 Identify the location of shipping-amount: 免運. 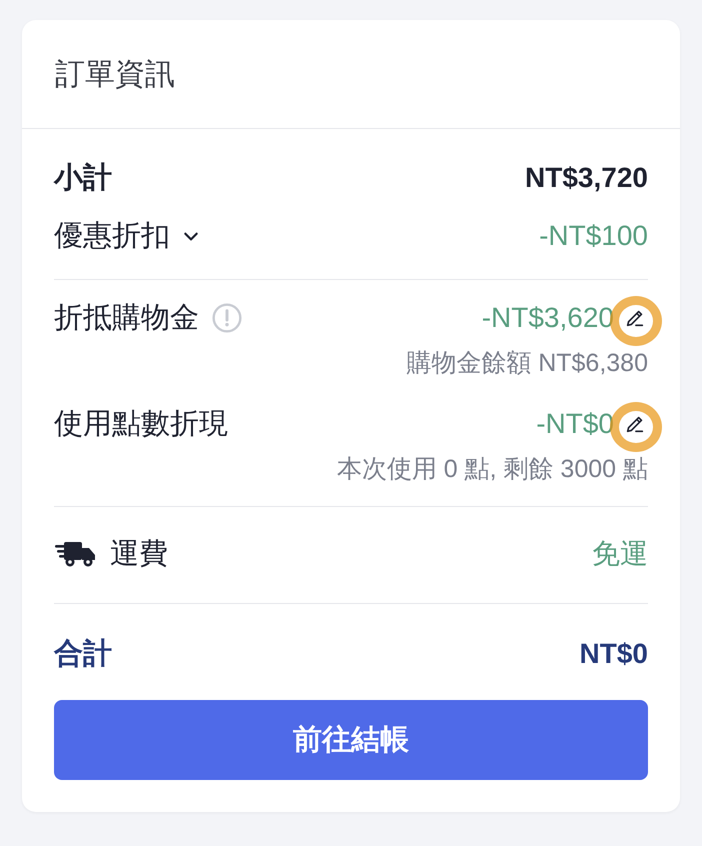
(620, 554).